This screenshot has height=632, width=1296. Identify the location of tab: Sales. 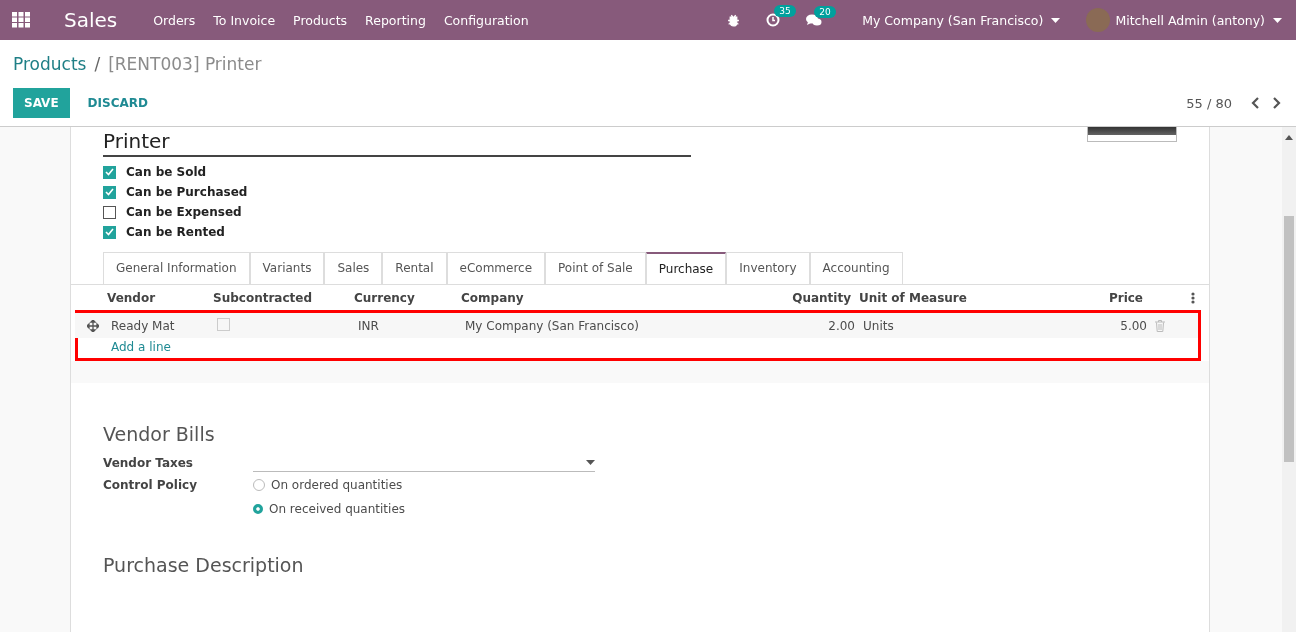
(353, 268).